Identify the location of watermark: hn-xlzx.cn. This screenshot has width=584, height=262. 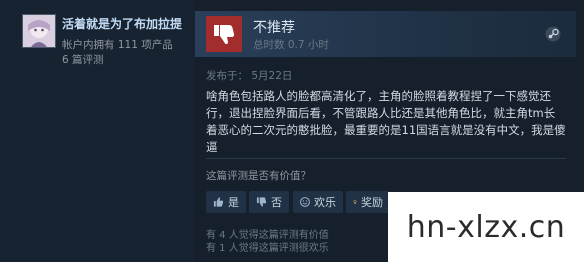
(486, 227).